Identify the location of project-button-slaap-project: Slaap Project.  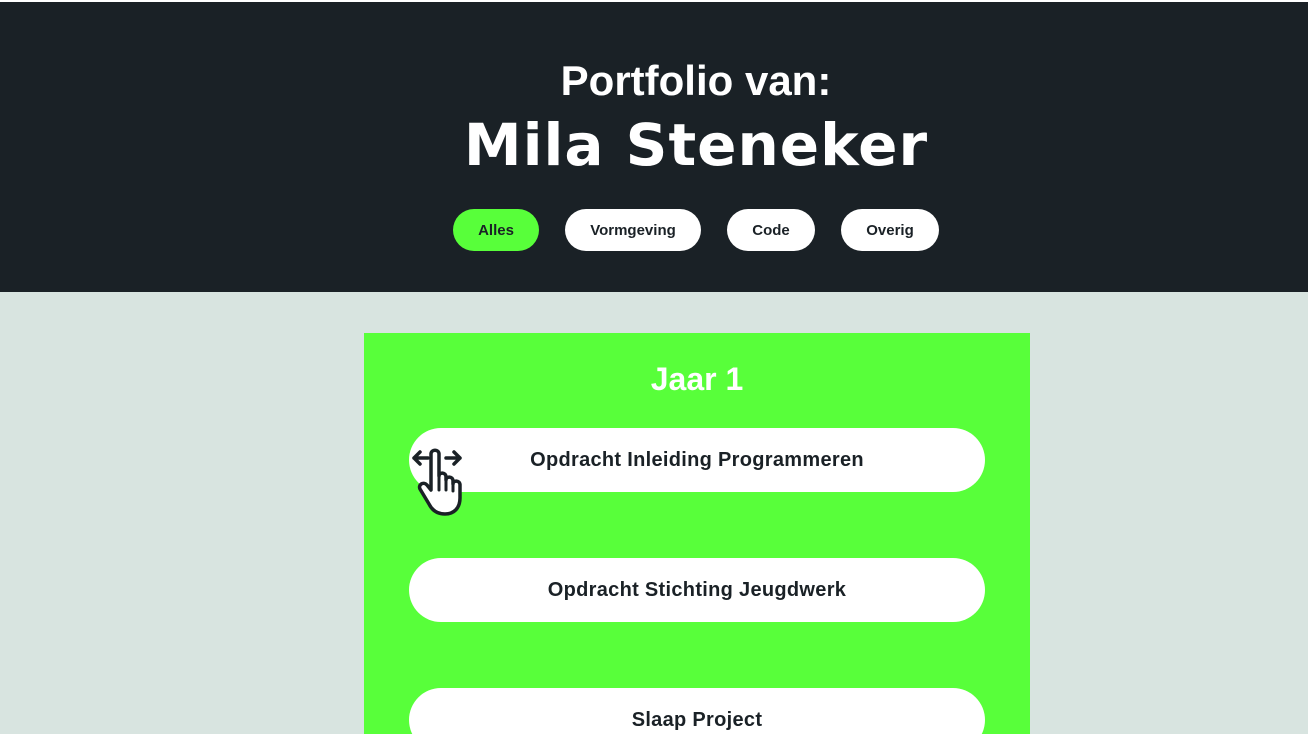
(697, 711).